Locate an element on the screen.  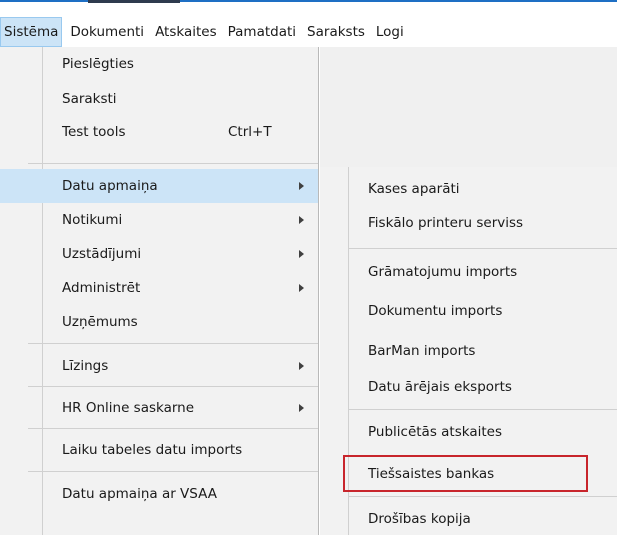
menu-item-label: Fiskālo printeru serviss is located at coordinates (446, 223).